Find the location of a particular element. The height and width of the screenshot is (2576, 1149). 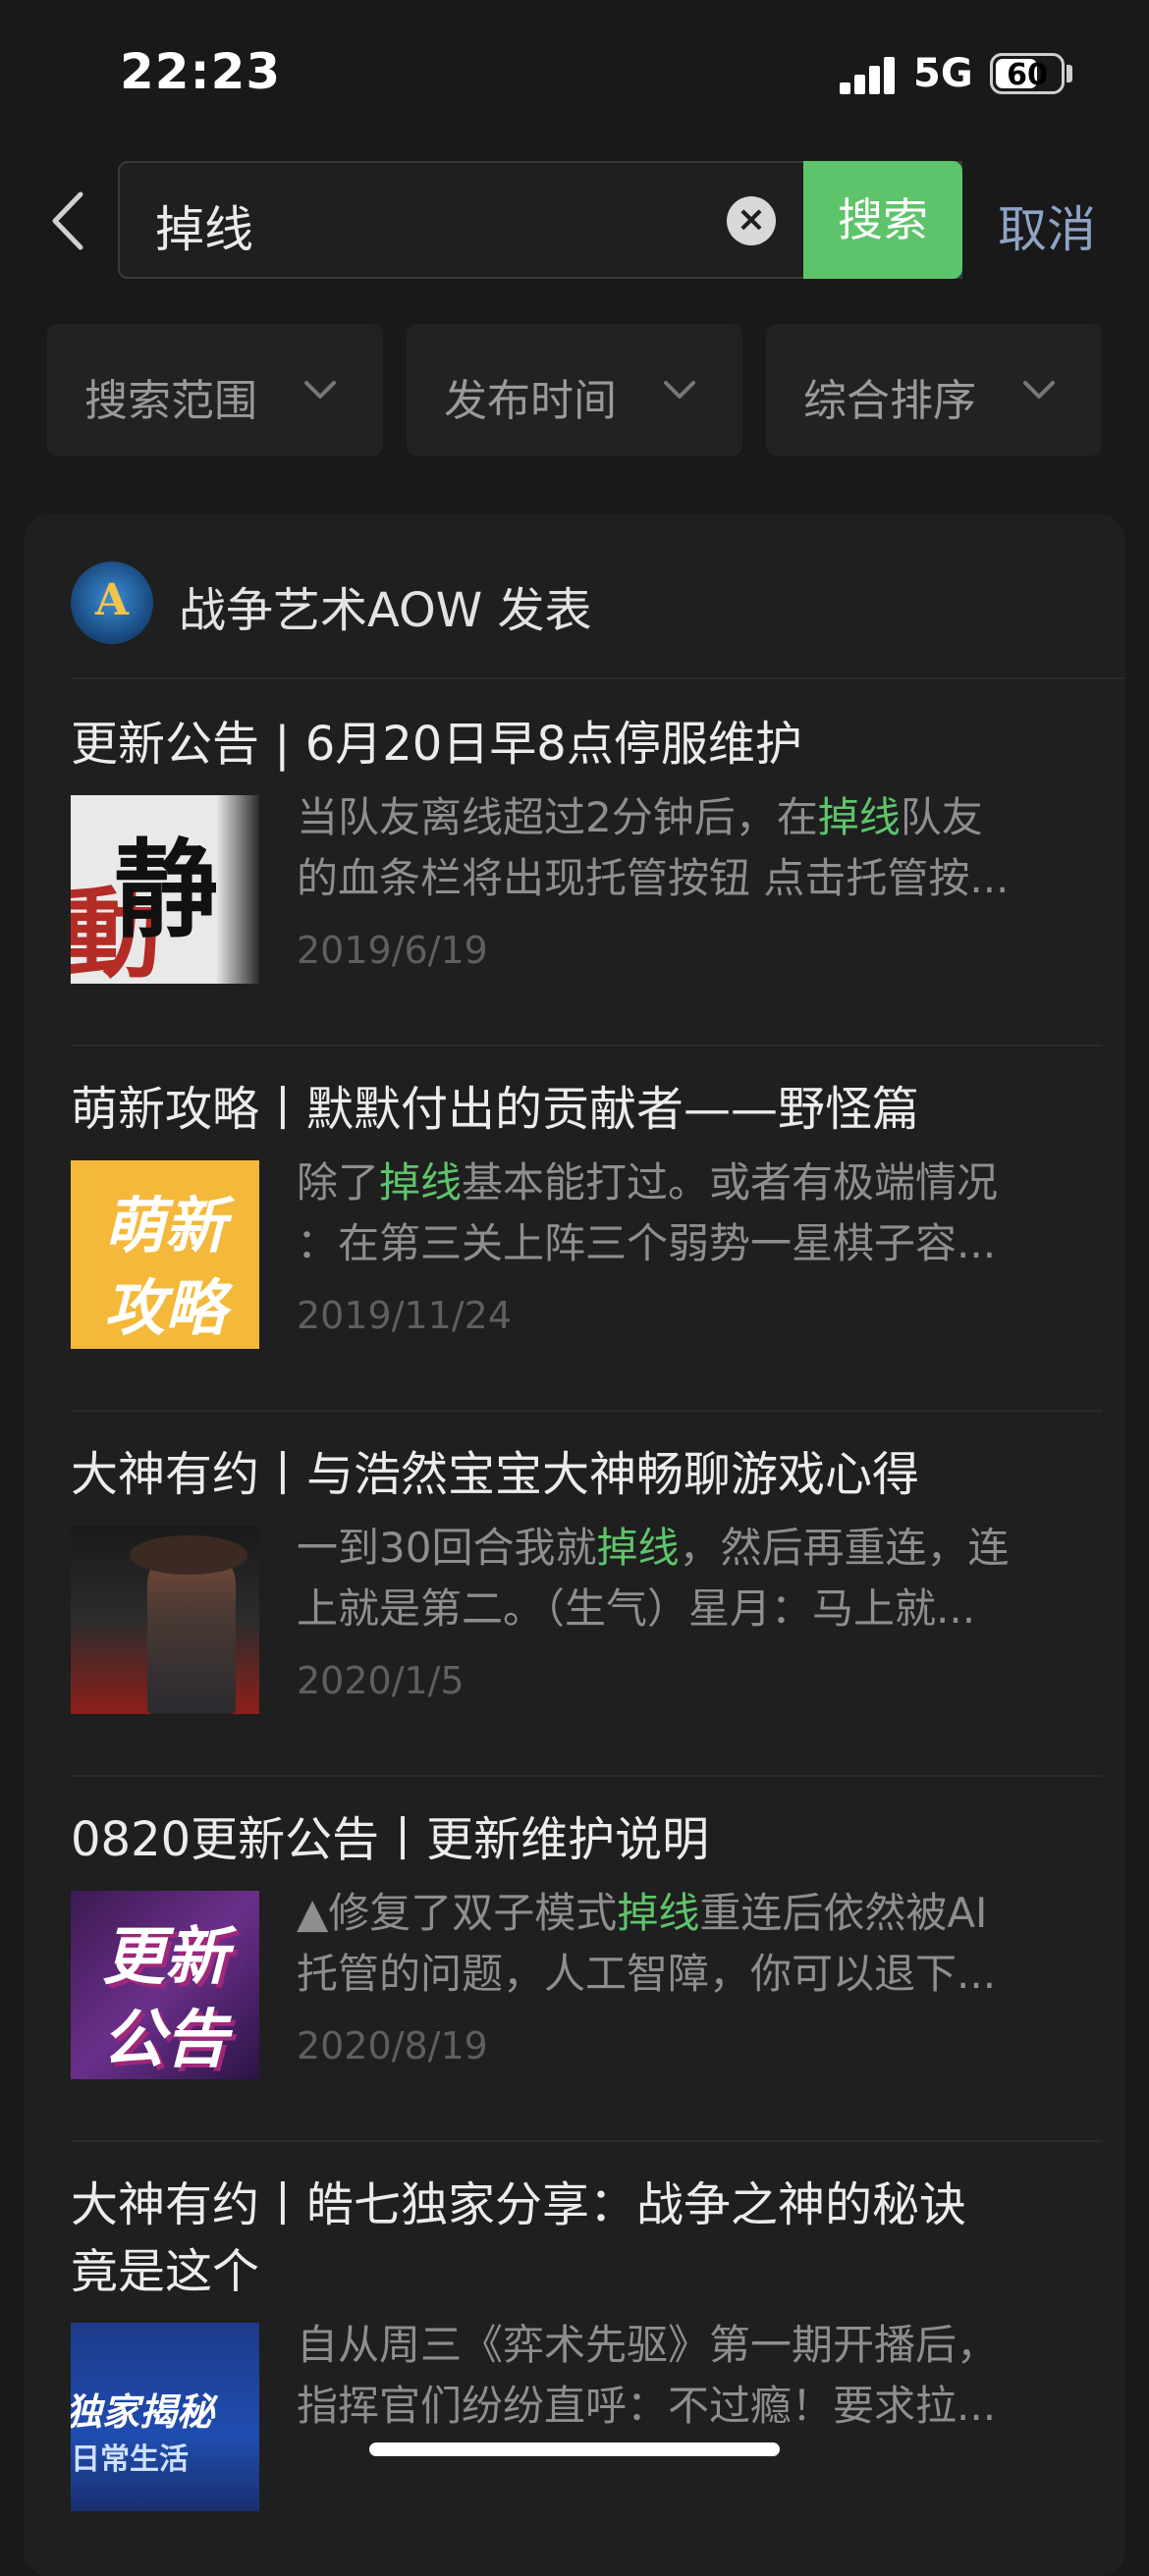

cellular-signal-icon is located at coordinates (868, 74).